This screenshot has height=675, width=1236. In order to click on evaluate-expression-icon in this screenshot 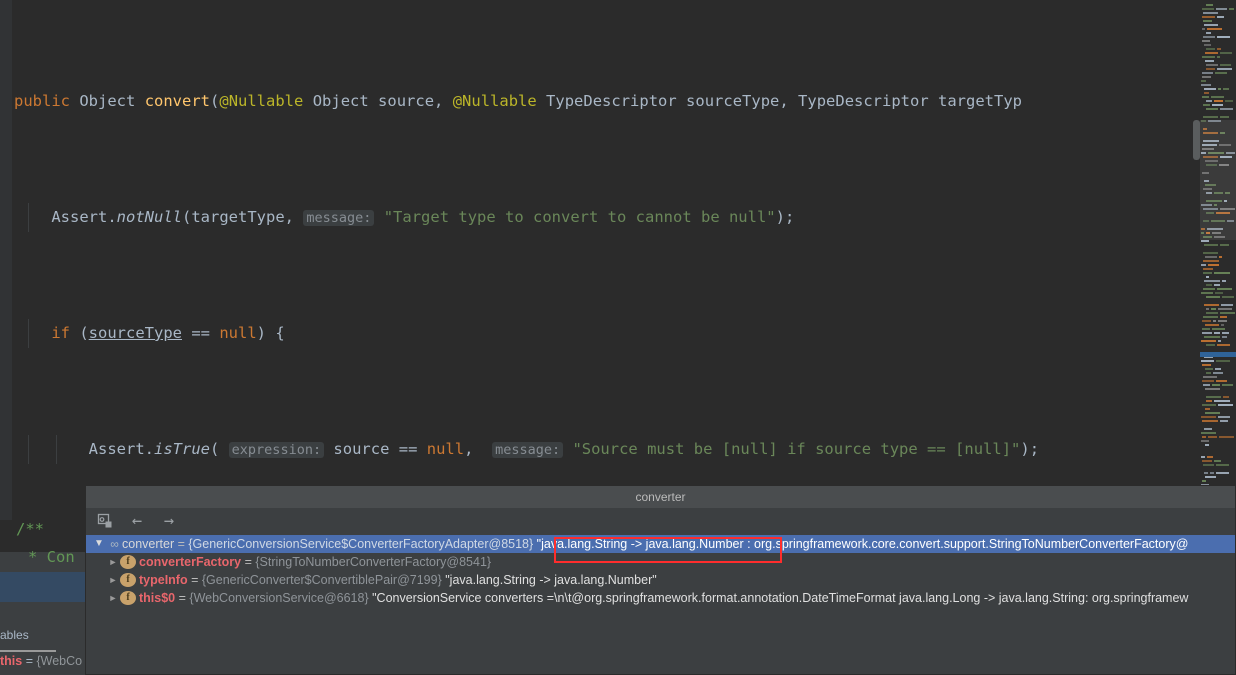, I will do `click(105, 522)`.